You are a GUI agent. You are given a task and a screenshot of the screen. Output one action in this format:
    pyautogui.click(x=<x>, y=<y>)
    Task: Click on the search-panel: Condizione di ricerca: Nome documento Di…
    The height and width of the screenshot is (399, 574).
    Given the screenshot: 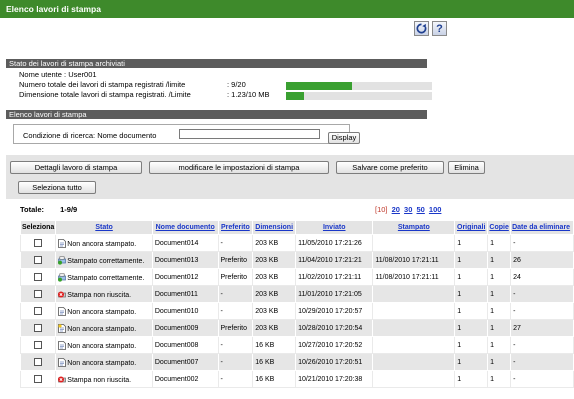 What is the action you would take?
    pyautogui.click(x=186, y=134)
    